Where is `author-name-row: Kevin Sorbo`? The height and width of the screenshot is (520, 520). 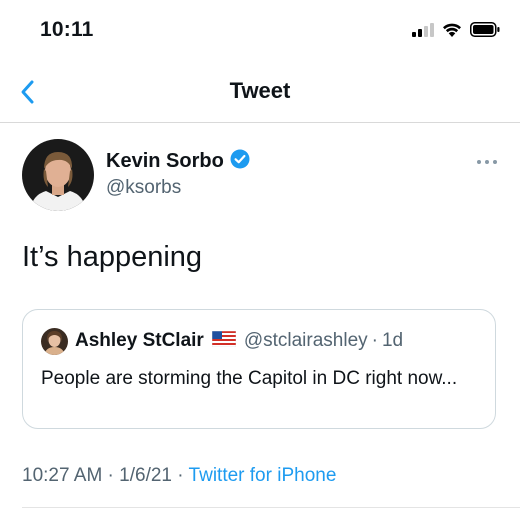
author-name-row: Kevin Sorbo is located at coordinates (178, 161).